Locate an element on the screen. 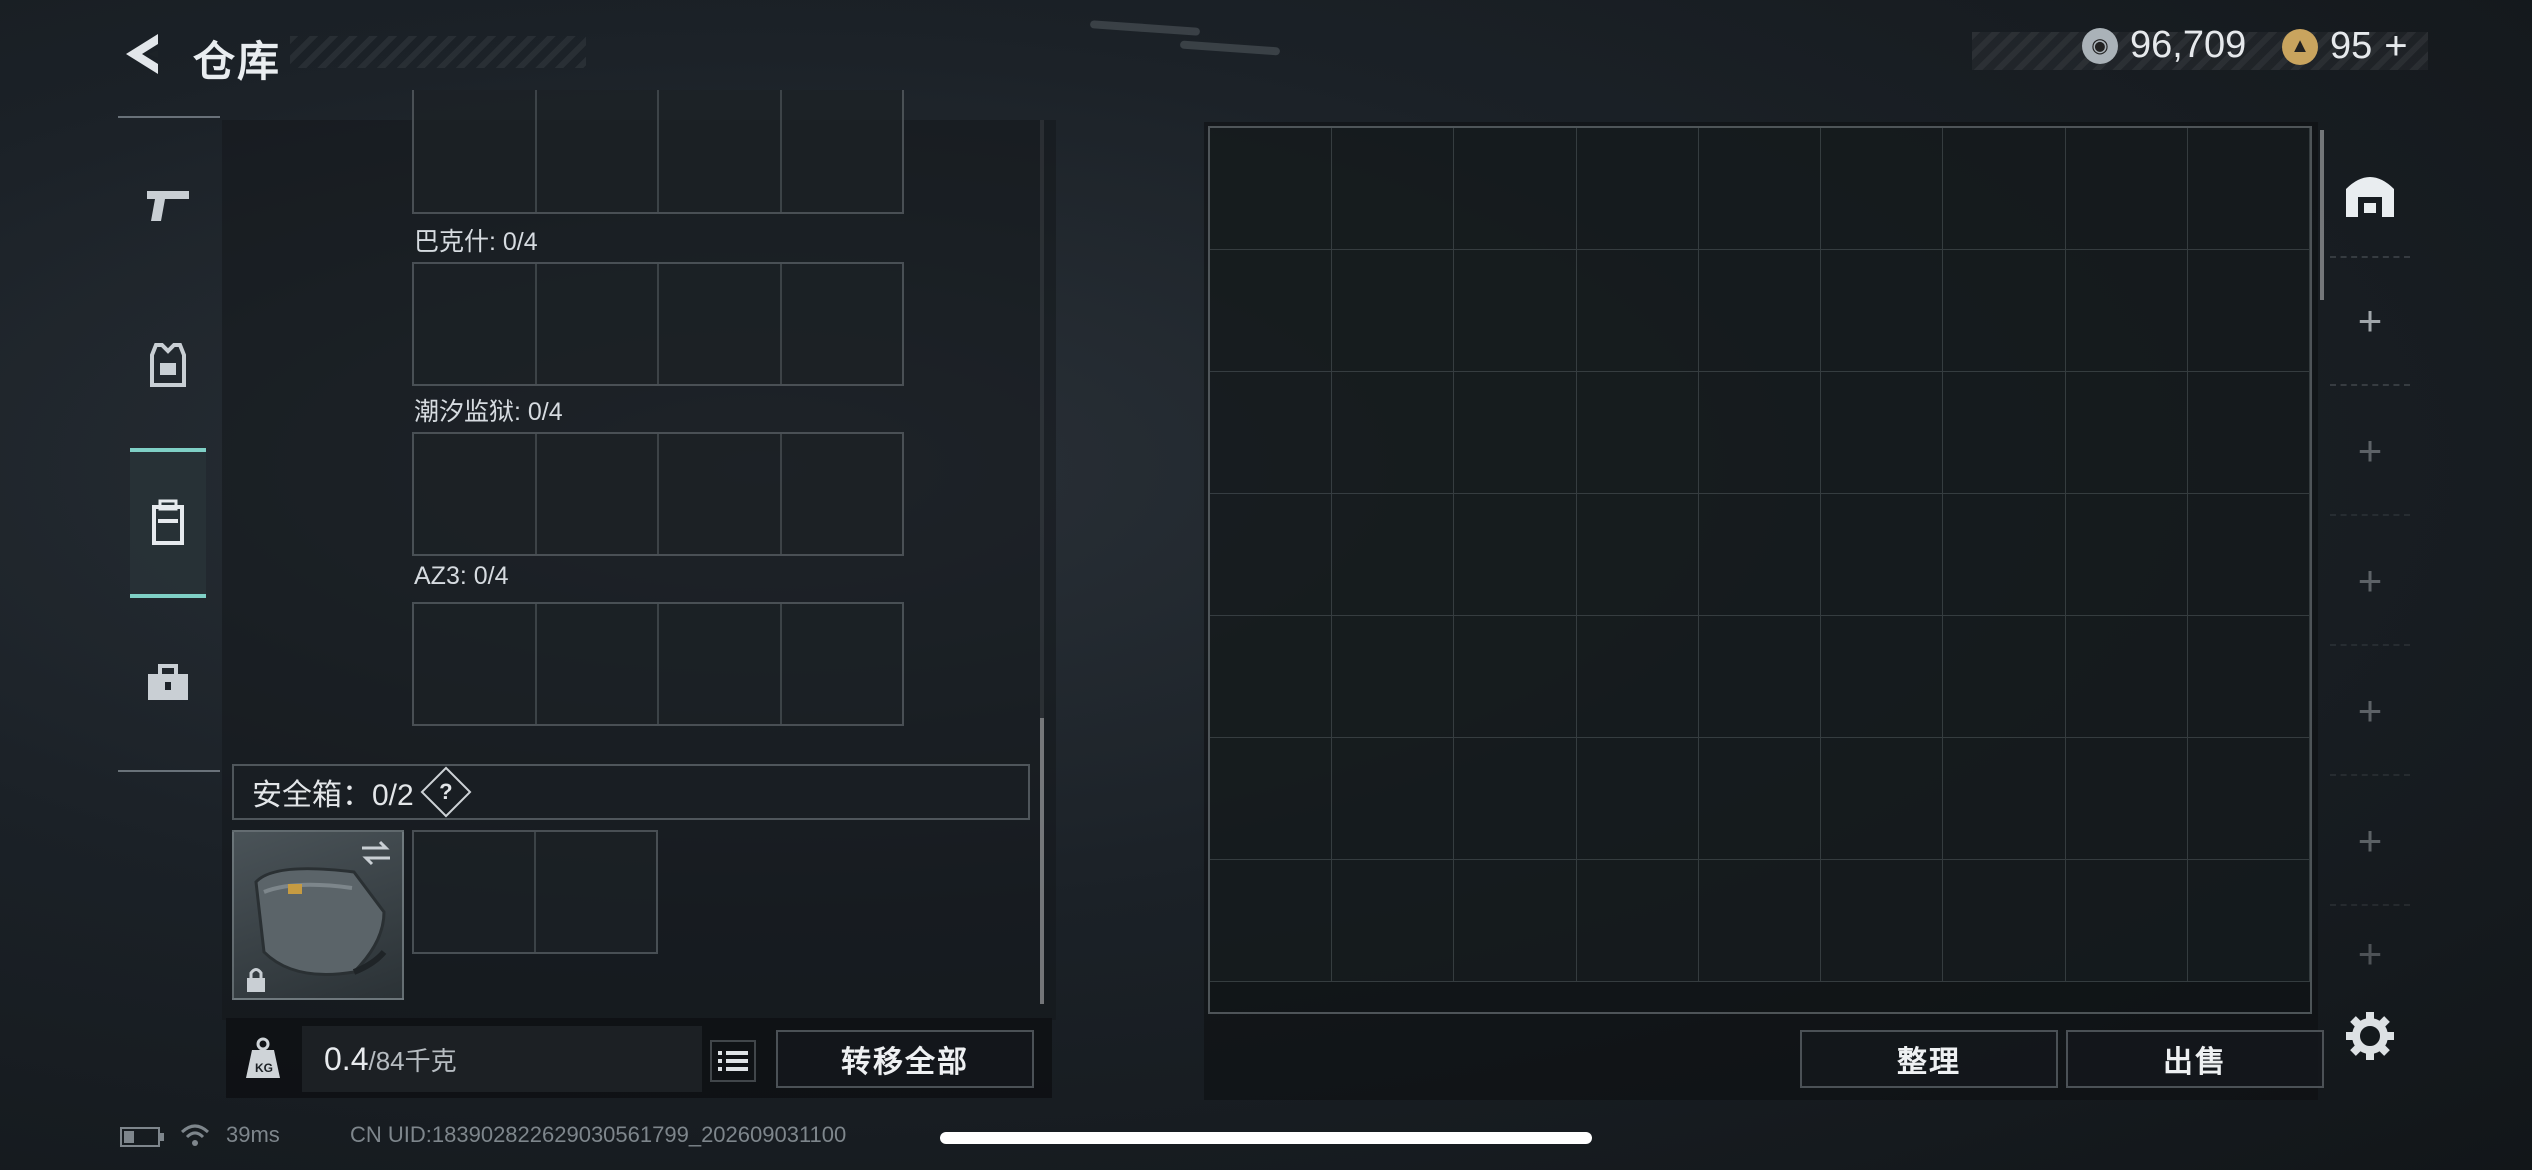 This screenshot has height=1170, width=2532. sell-button: 出售 is located at coordinates (2195, 1059).